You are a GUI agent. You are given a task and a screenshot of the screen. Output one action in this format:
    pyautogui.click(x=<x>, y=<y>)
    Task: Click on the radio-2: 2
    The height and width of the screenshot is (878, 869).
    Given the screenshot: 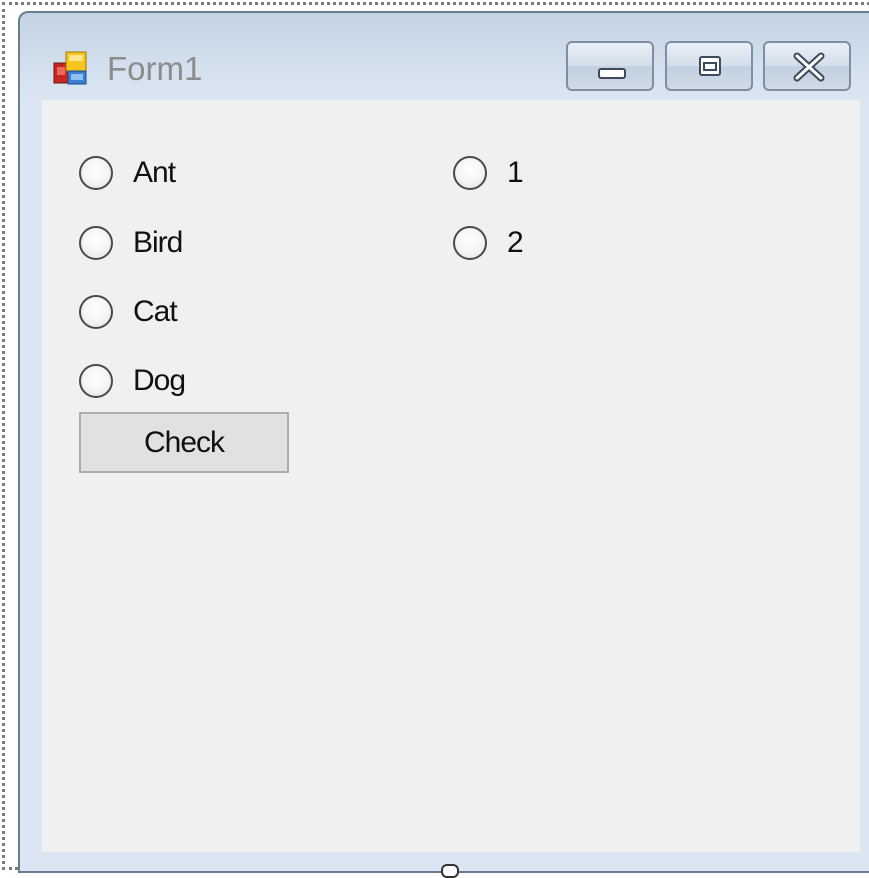 What is the action you would take?
    pyautogui.click(x=488, y=243)
    